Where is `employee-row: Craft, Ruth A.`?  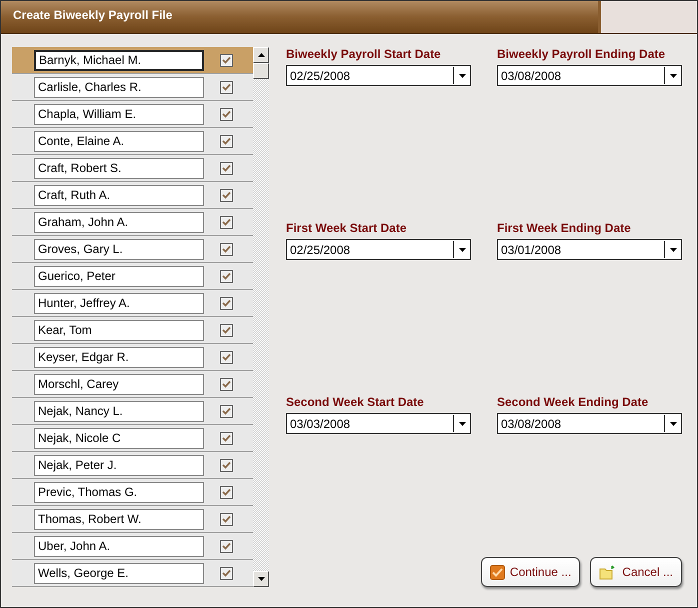
employee-row: Craft, Ruth A. is located at coordinates (132, 195).